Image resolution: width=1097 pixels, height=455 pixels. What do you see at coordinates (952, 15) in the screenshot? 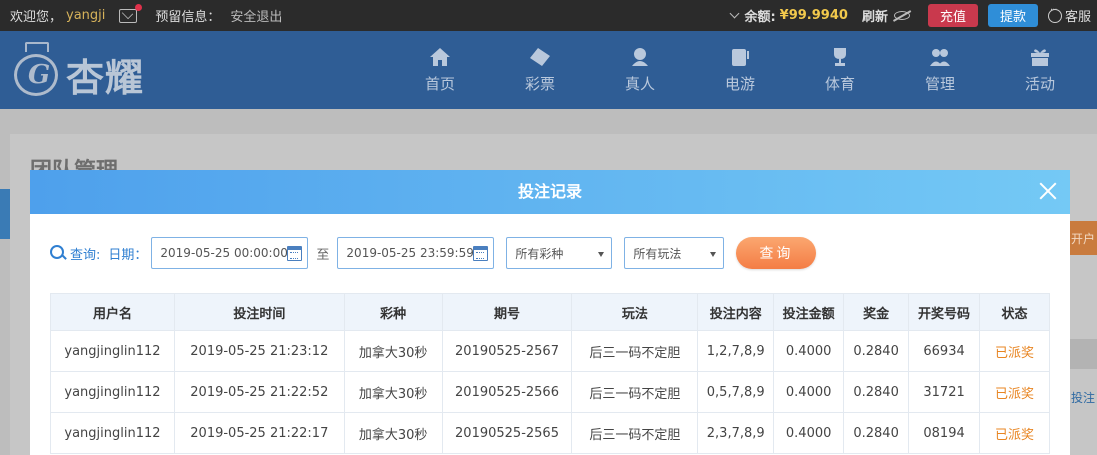
I see `recharge-button: 充值` at bounding box center [952, 15].